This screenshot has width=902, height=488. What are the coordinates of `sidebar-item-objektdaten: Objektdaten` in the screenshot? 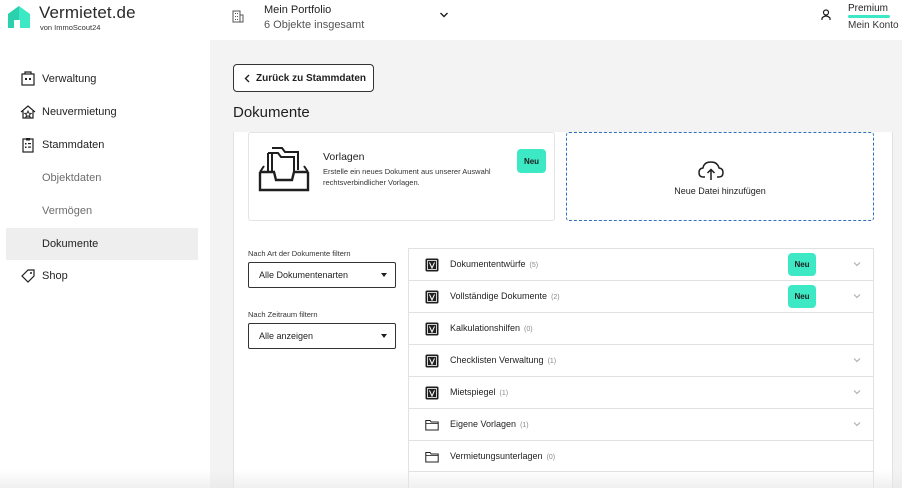 It's located at (102, 178).